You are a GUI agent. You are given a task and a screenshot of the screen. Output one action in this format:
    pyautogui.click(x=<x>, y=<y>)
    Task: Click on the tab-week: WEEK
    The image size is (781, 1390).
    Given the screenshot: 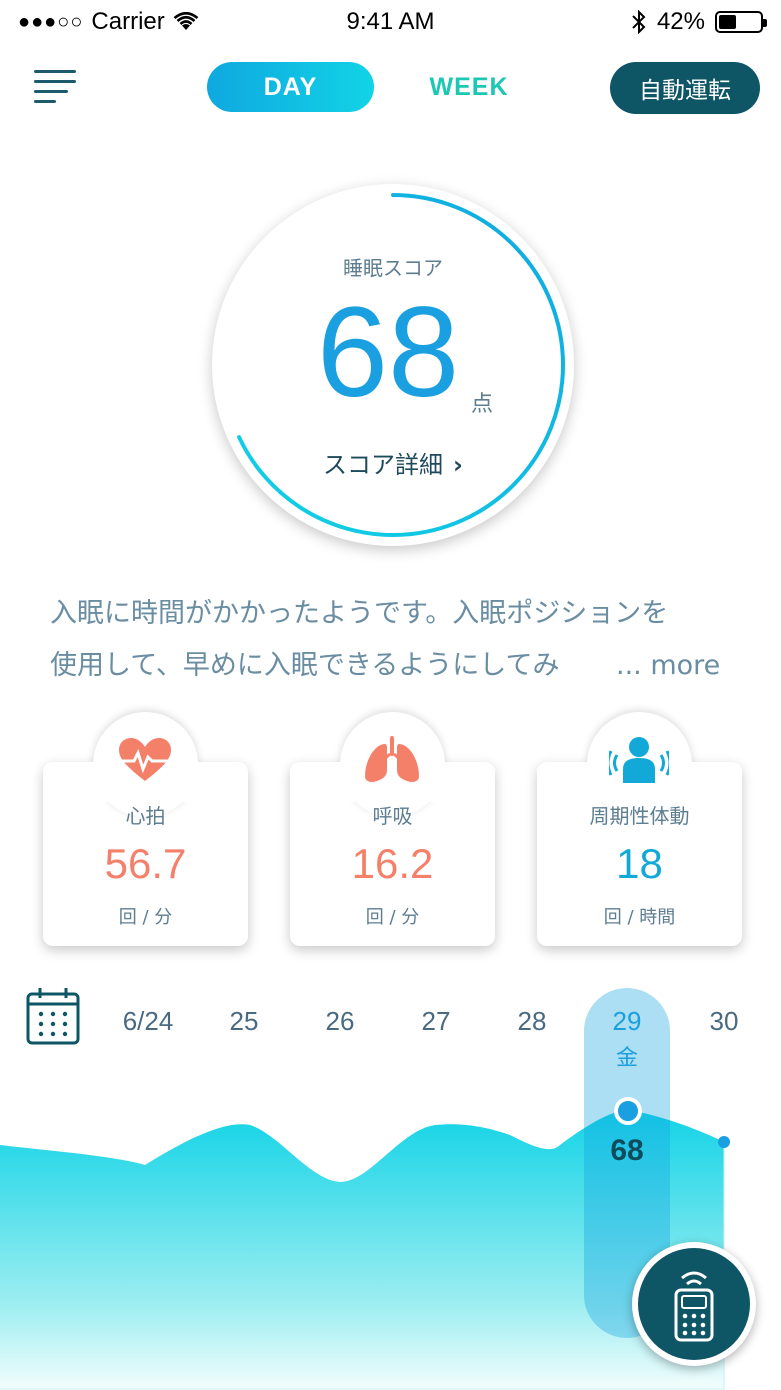 What is the action you would take?
    pyautogui.click(x=469, y=87)
    